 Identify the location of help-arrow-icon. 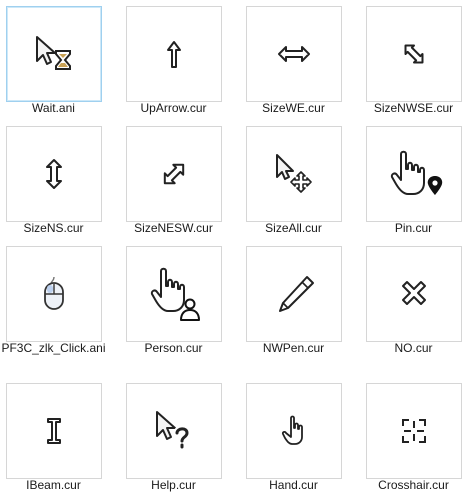
(173, 431).